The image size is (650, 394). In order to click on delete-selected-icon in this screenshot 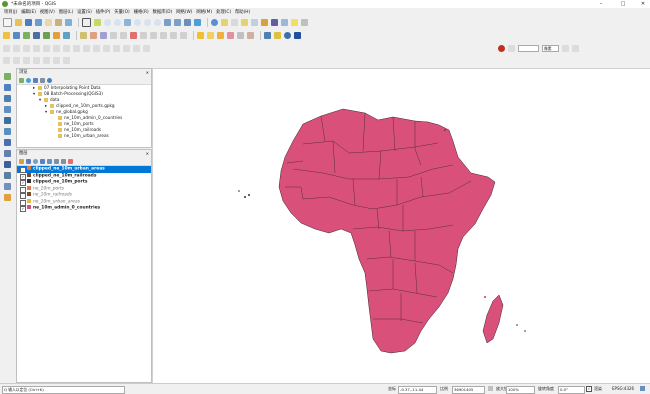, I will do `click(133, 35)`.